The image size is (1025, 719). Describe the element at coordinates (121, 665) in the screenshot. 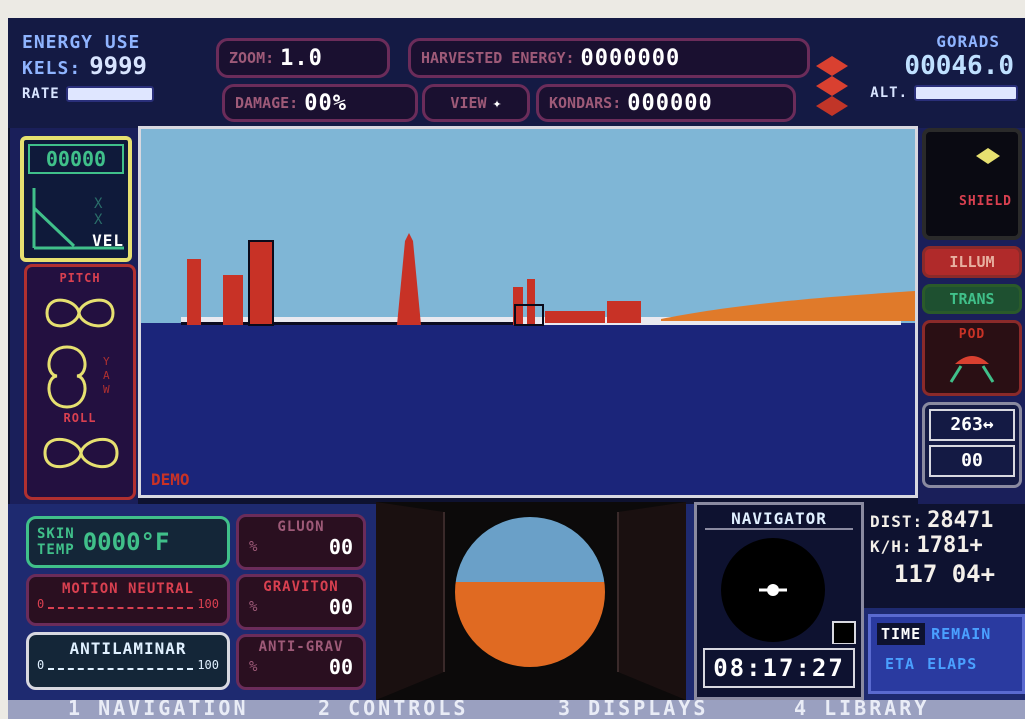

I see `antilaminar-slider` at that location.